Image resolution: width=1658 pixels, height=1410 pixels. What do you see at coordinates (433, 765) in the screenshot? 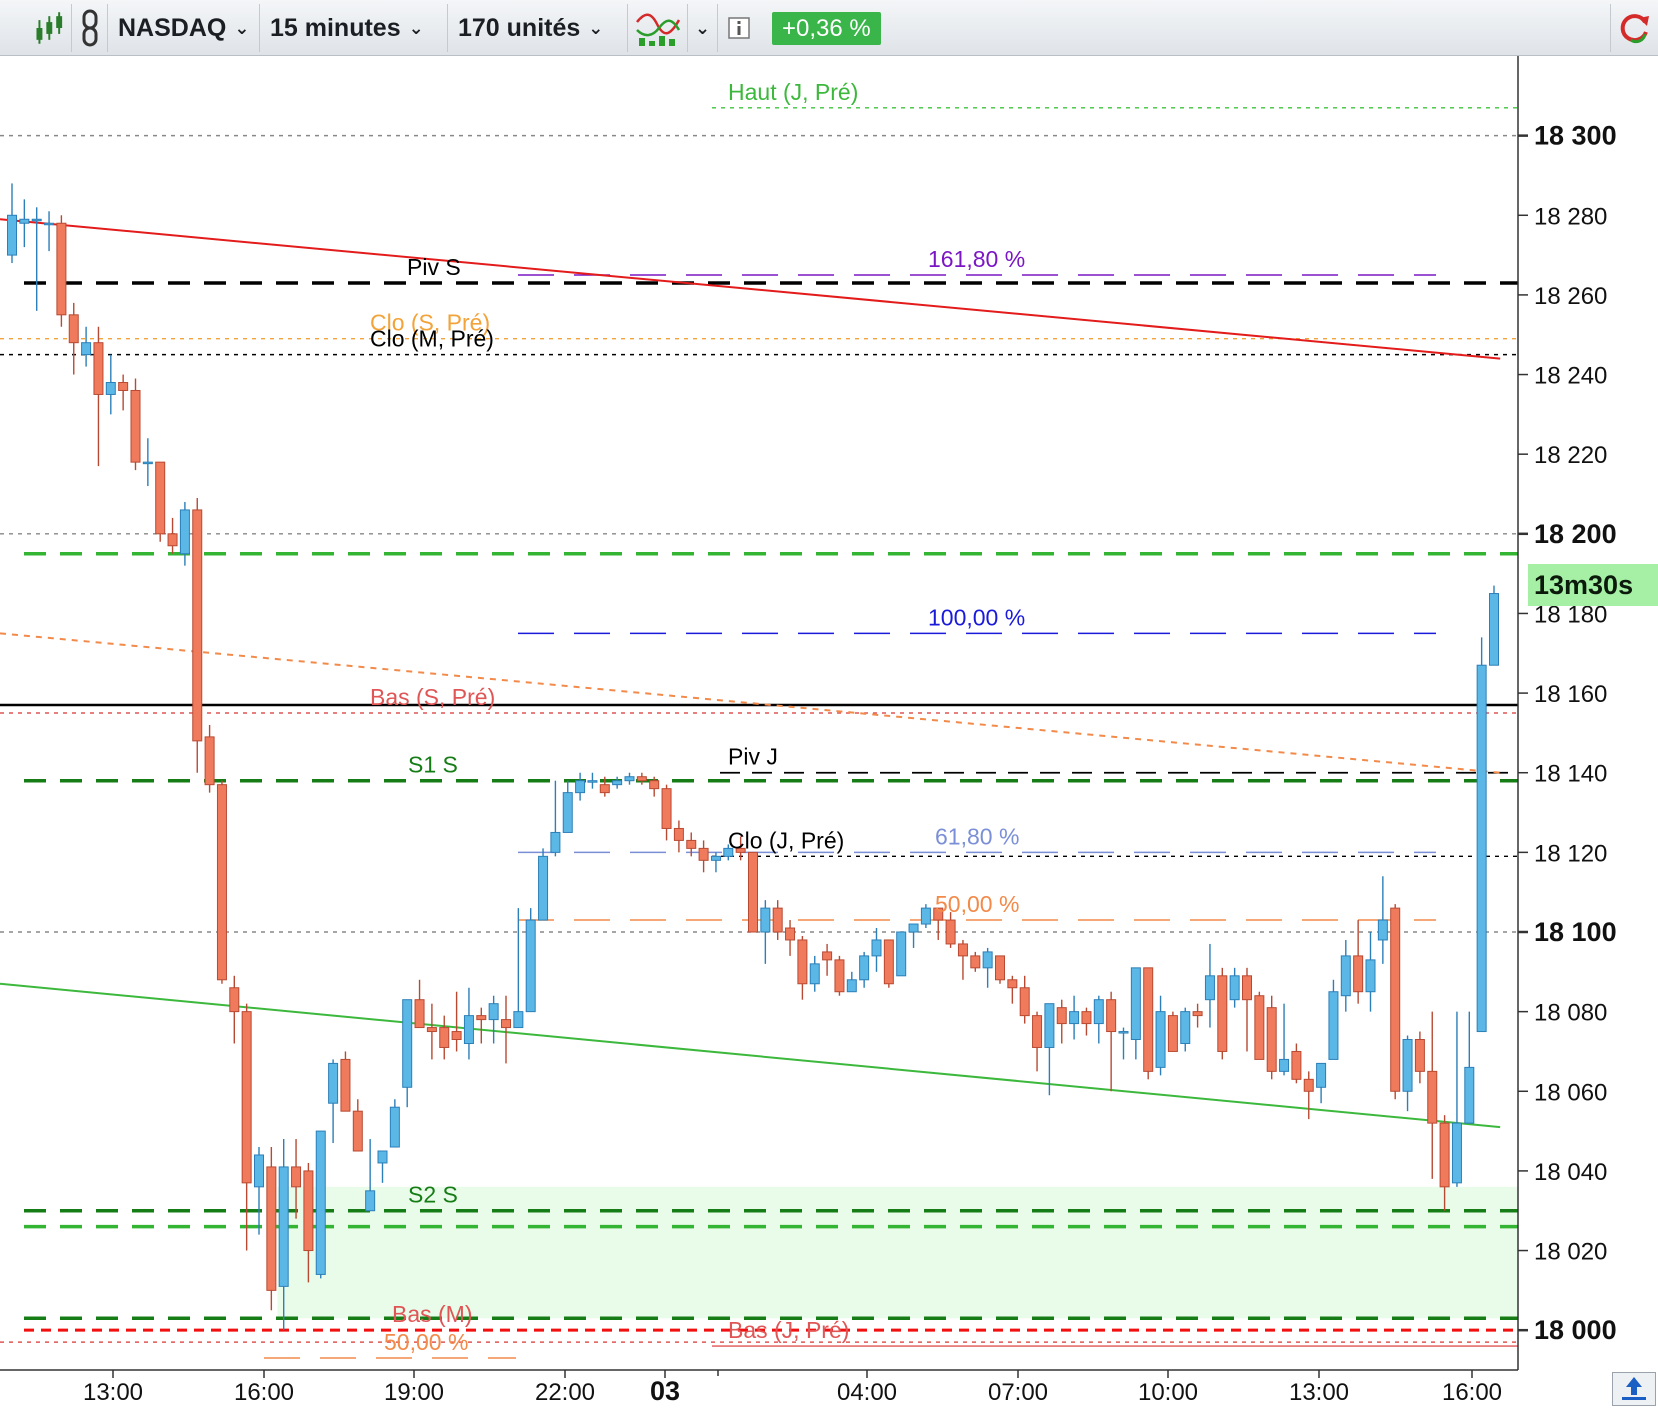
I see `level-label: S1 S` at bounding box center [433, 765].